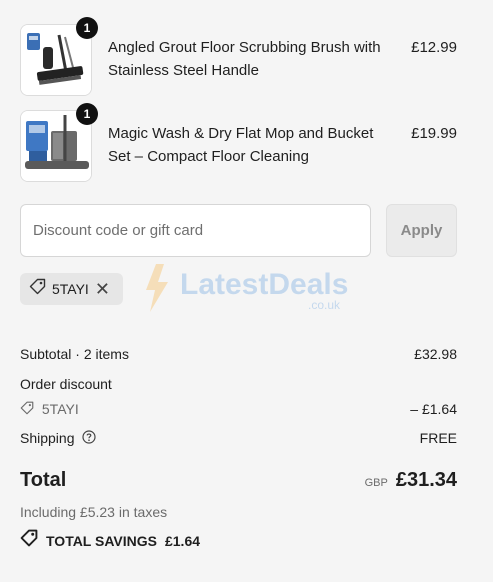  Describe the element at coordinates (434, 47) in the screenshot. I see `product-price: £12.99` at that location.